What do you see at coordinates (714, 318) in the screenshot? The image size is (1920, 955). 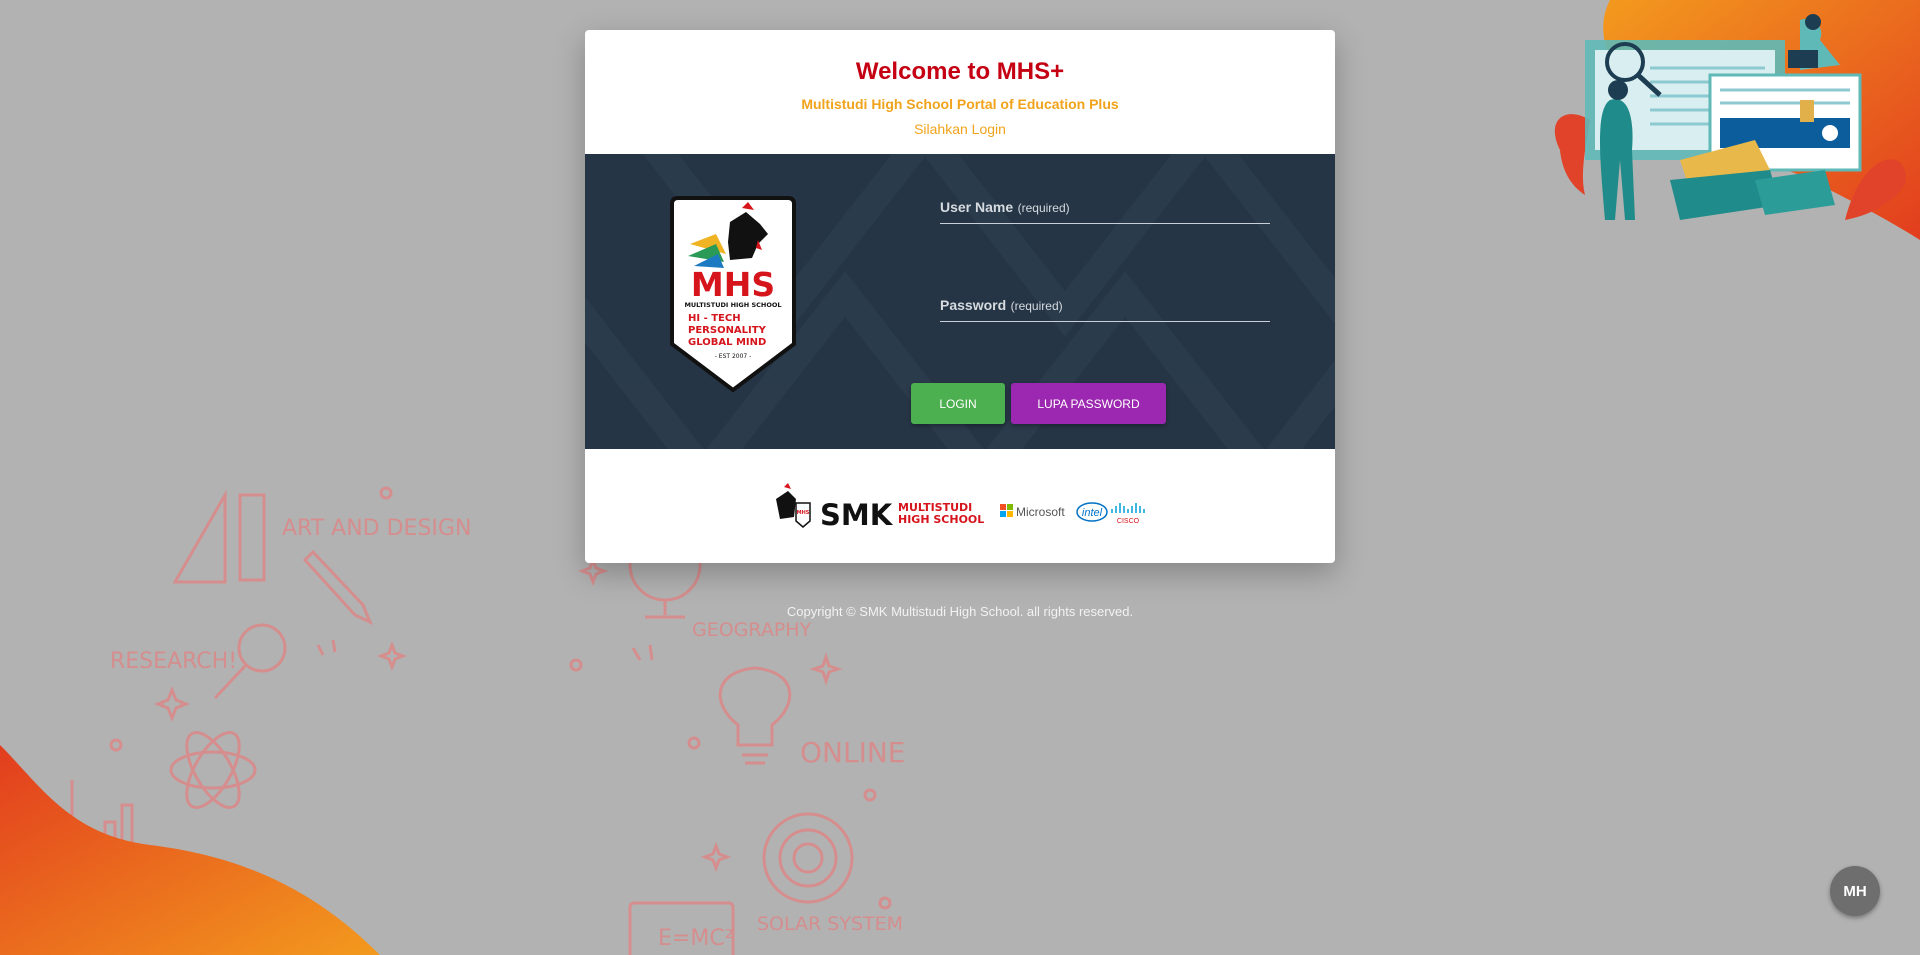 I see `logo-tagline-1: HI - TECH` at bounding box center [714, 318].